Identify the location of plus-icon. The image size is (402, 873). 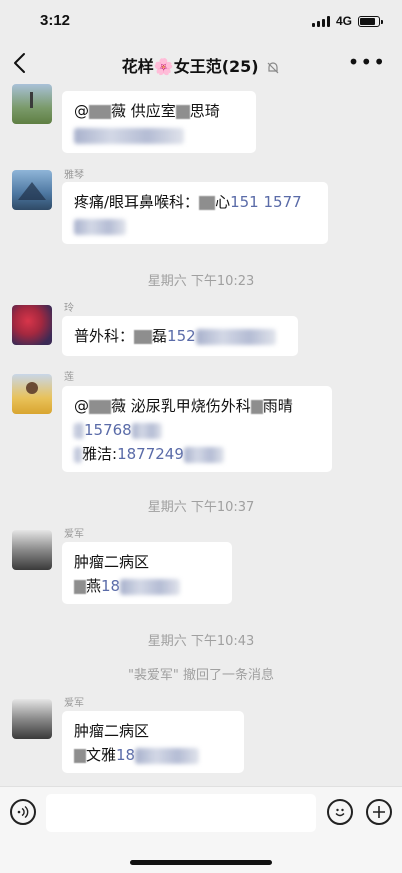
(379, 812).